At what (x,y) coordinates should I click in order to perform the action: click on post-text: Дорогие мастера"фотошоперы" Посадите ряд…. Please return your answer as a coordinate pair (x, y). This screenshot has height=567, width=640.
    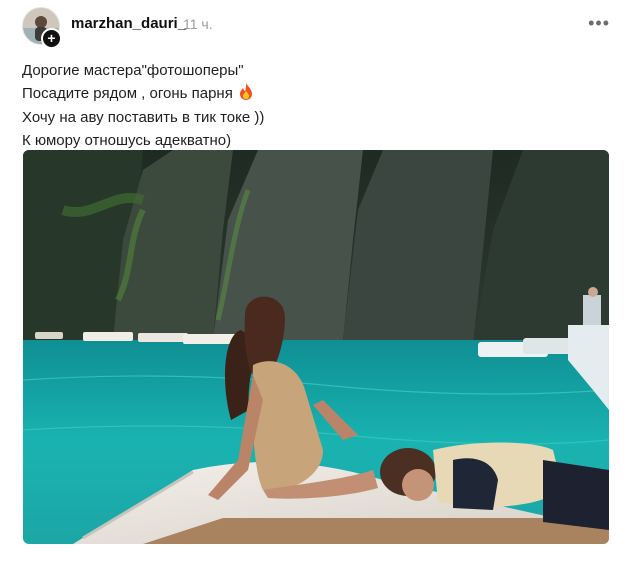
    Looking at the image, I should click on (317, 106).